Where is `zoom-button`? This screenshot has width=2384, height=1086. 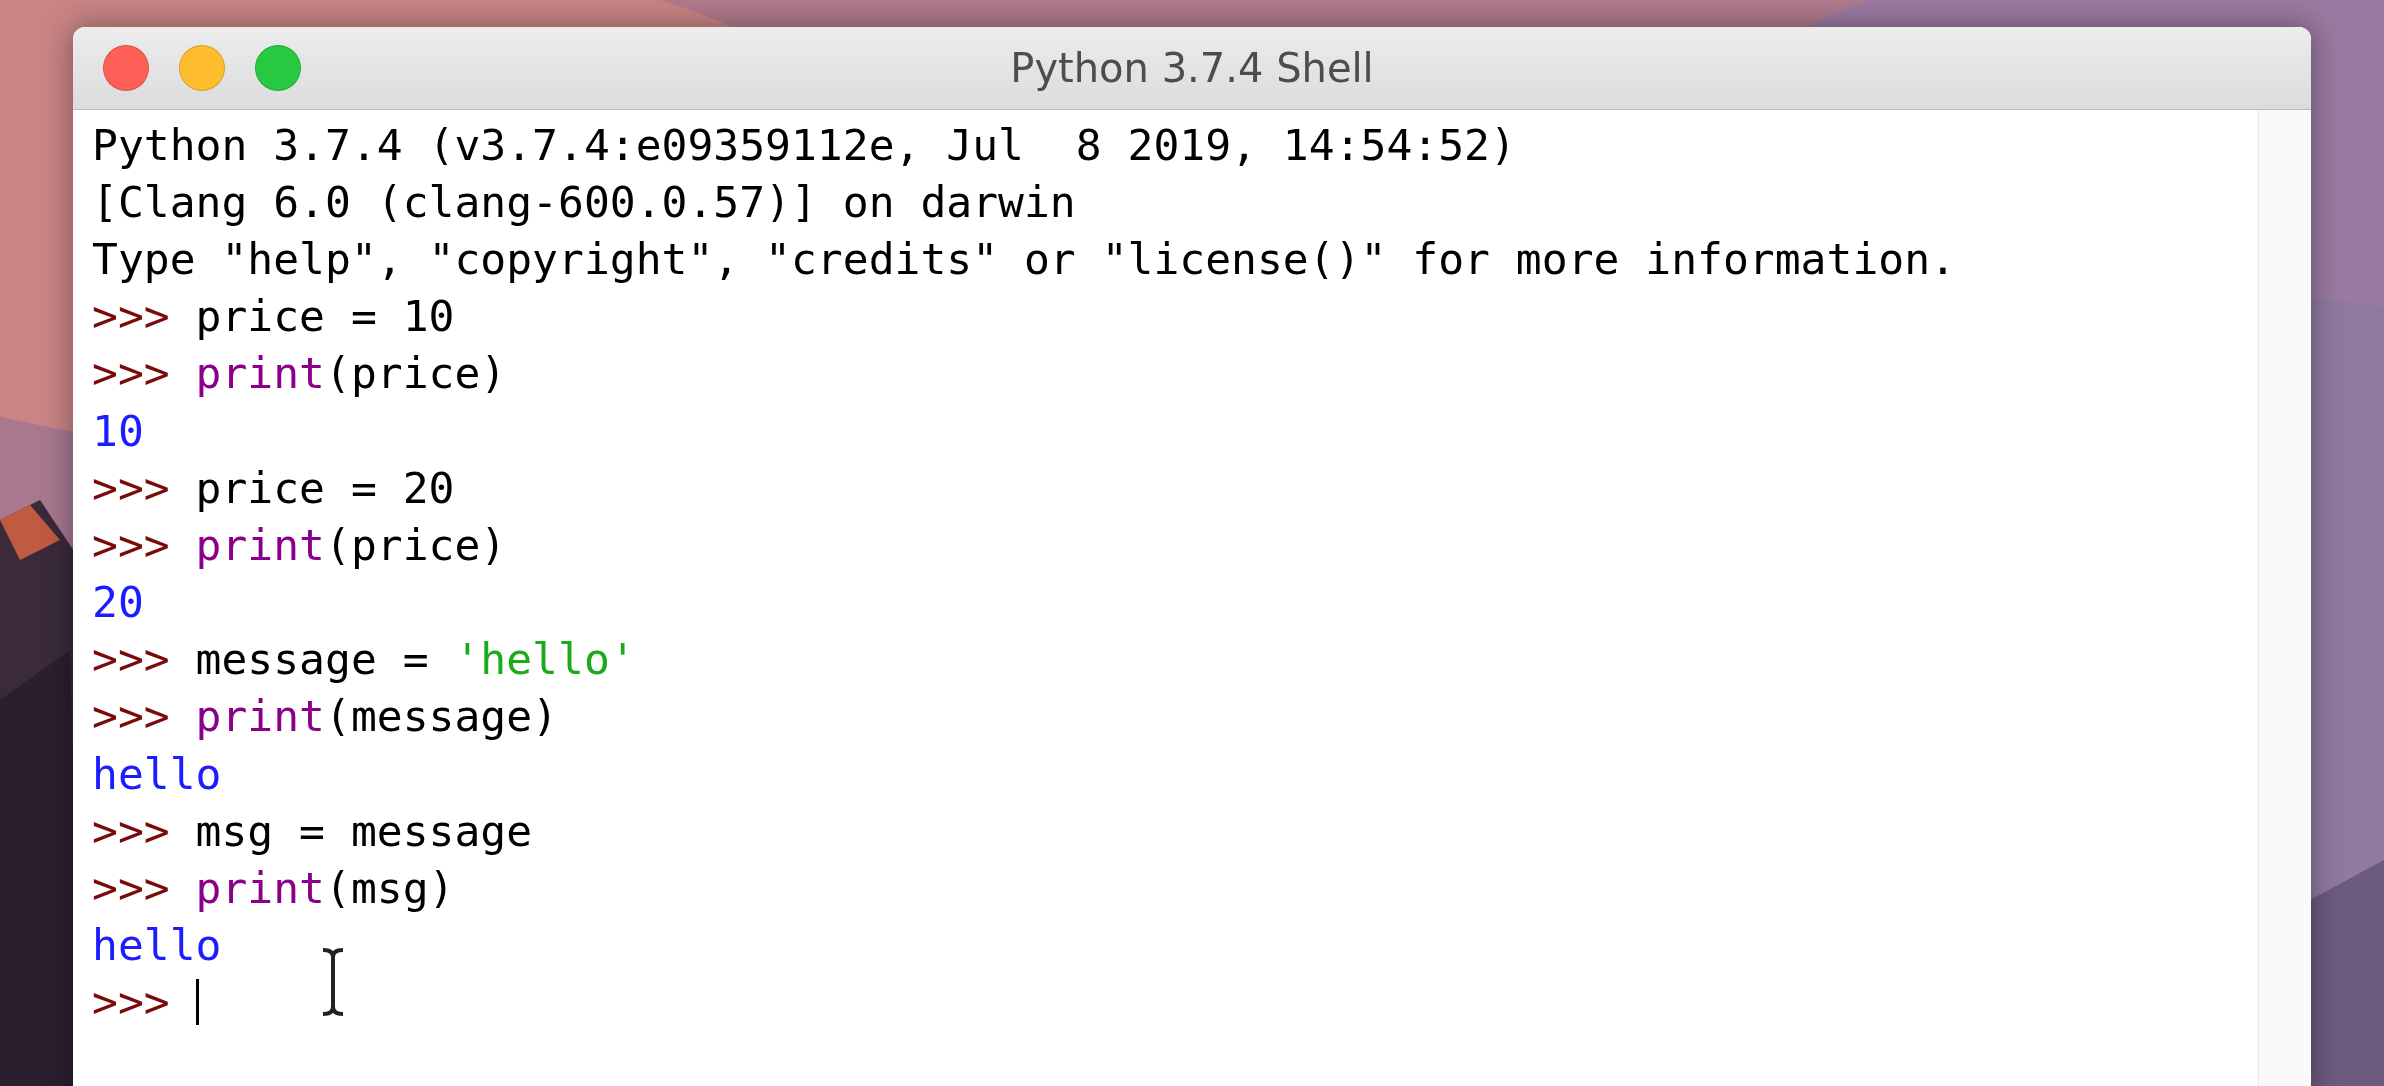
zoom-button is located at coordinates (278, 68).